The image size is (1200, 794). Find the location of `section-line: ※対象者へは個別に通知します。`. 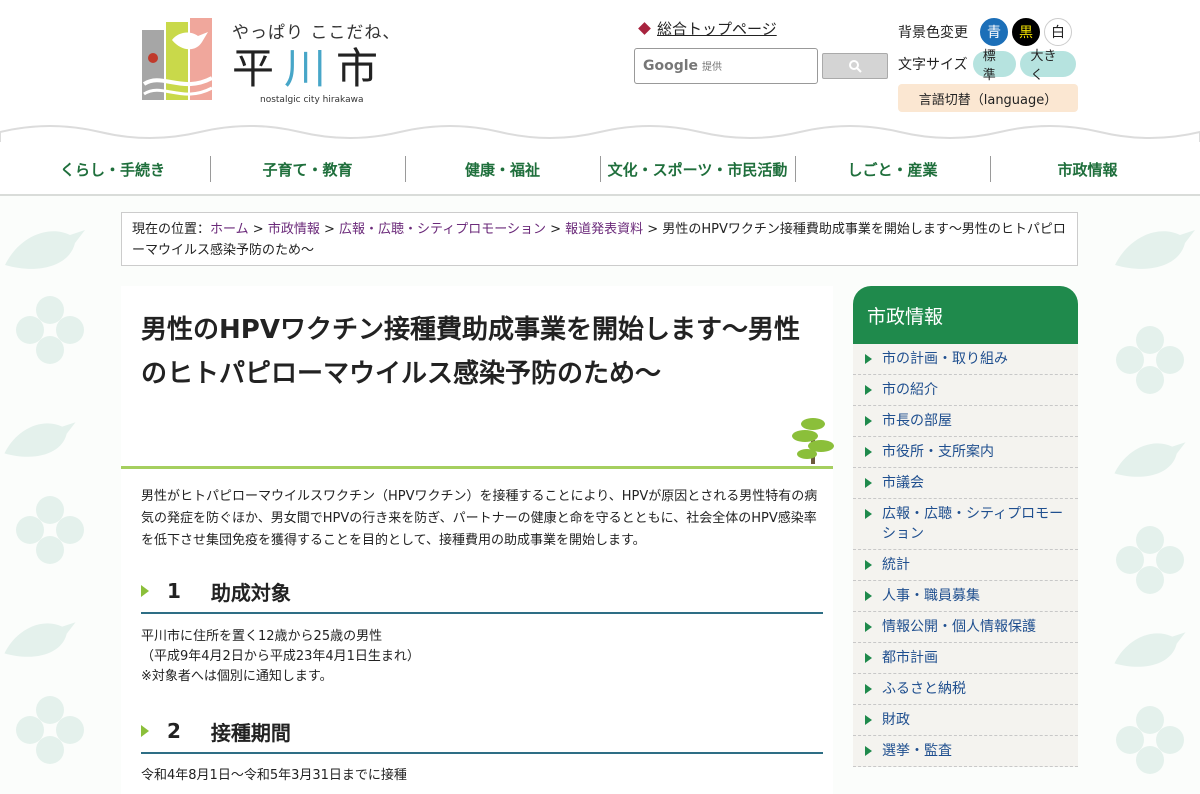

section-line: ※対象者へは個別に通知します。 is located at coordinates (237, 676).